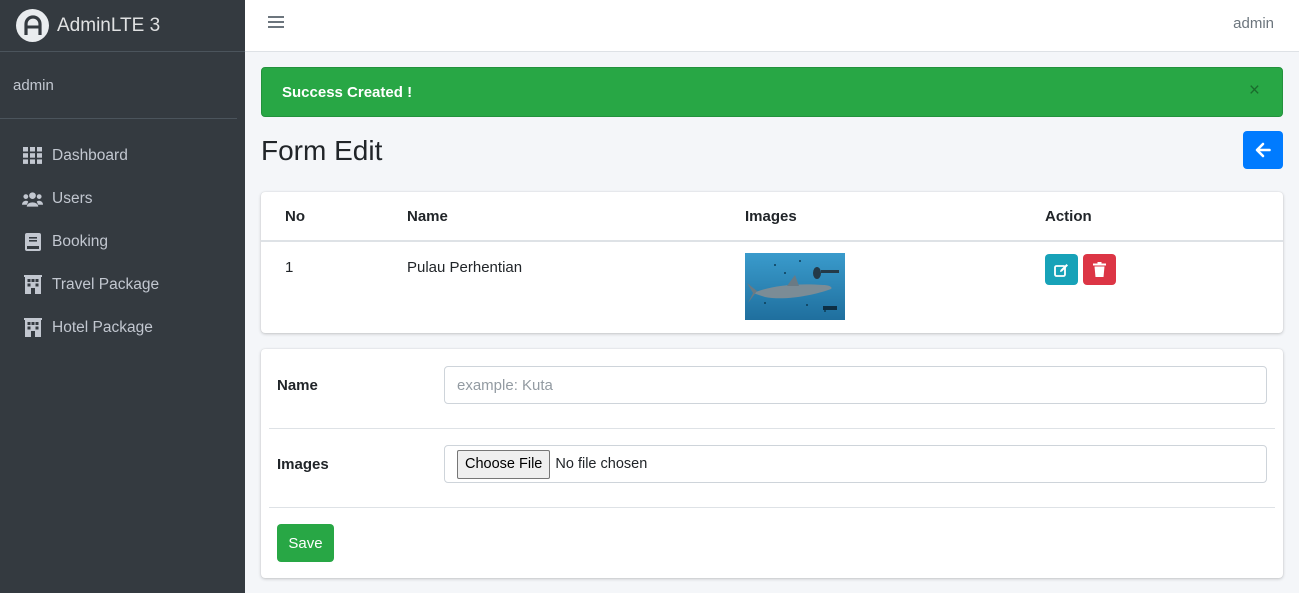 This screenshot has width=1299, height=593. Describe the element at coordinates (32, 25) in the screenshot. I see `adminlte-logo-icon` at that location.